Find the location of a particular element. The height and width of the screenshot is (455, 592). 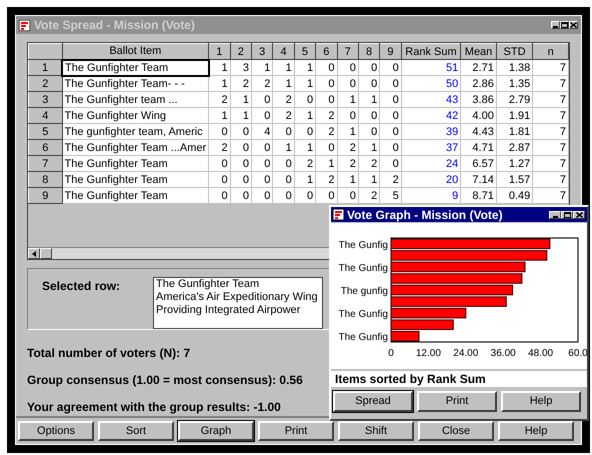

table-cell: The gunfighter team, Americ is located at coordinates (135, 132).